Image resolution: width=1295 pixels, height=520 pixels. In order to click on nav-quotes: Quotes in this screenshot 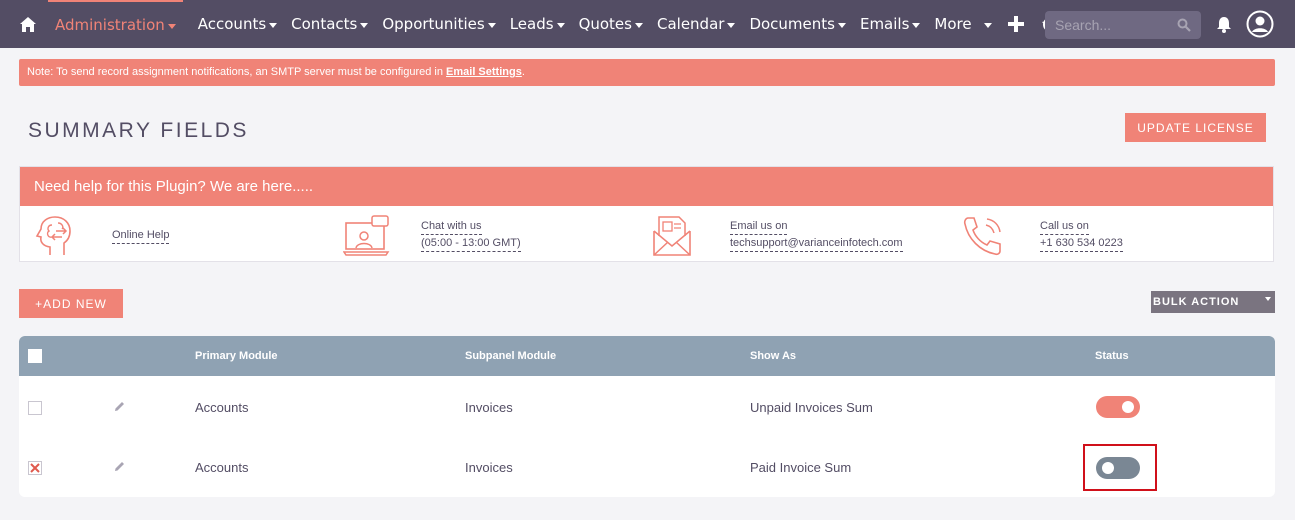, I will do `click(611, 24)`.